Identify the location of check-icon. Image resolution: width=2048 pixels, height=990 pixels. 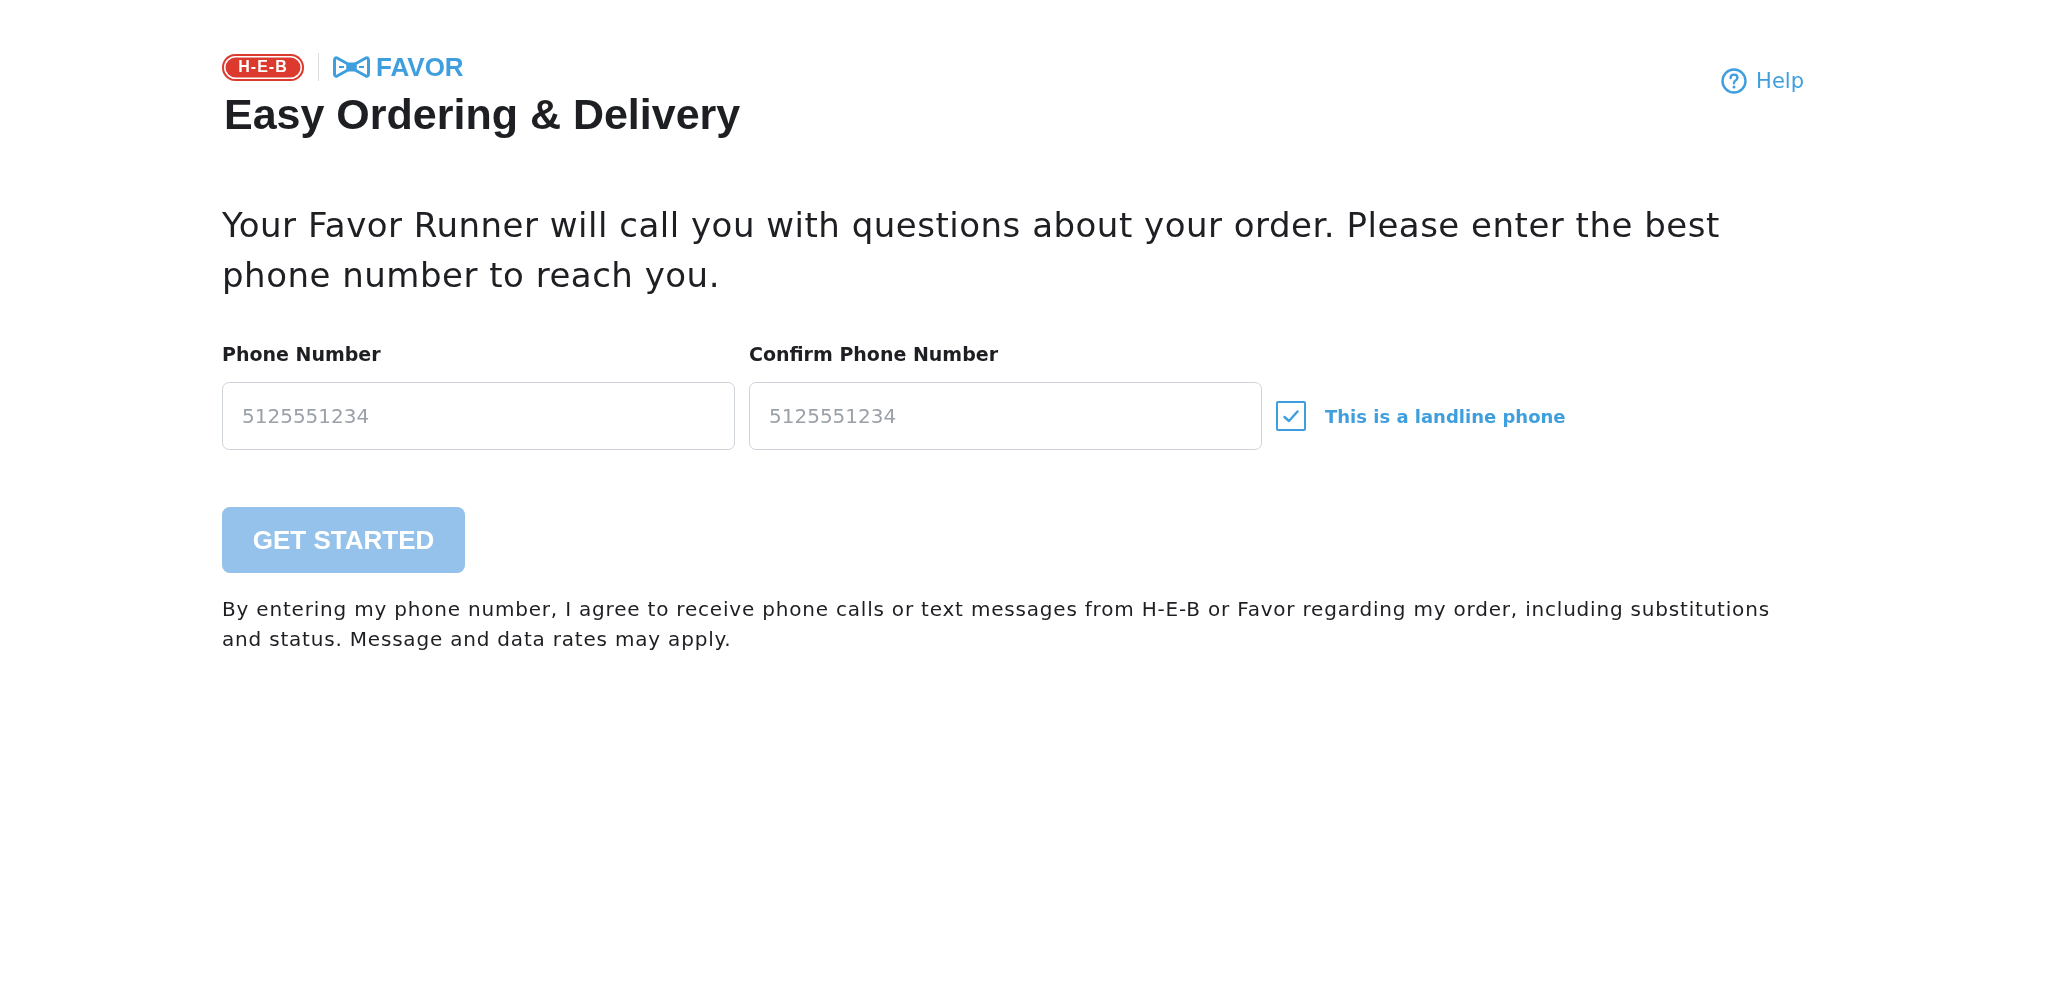
(1291, 416).